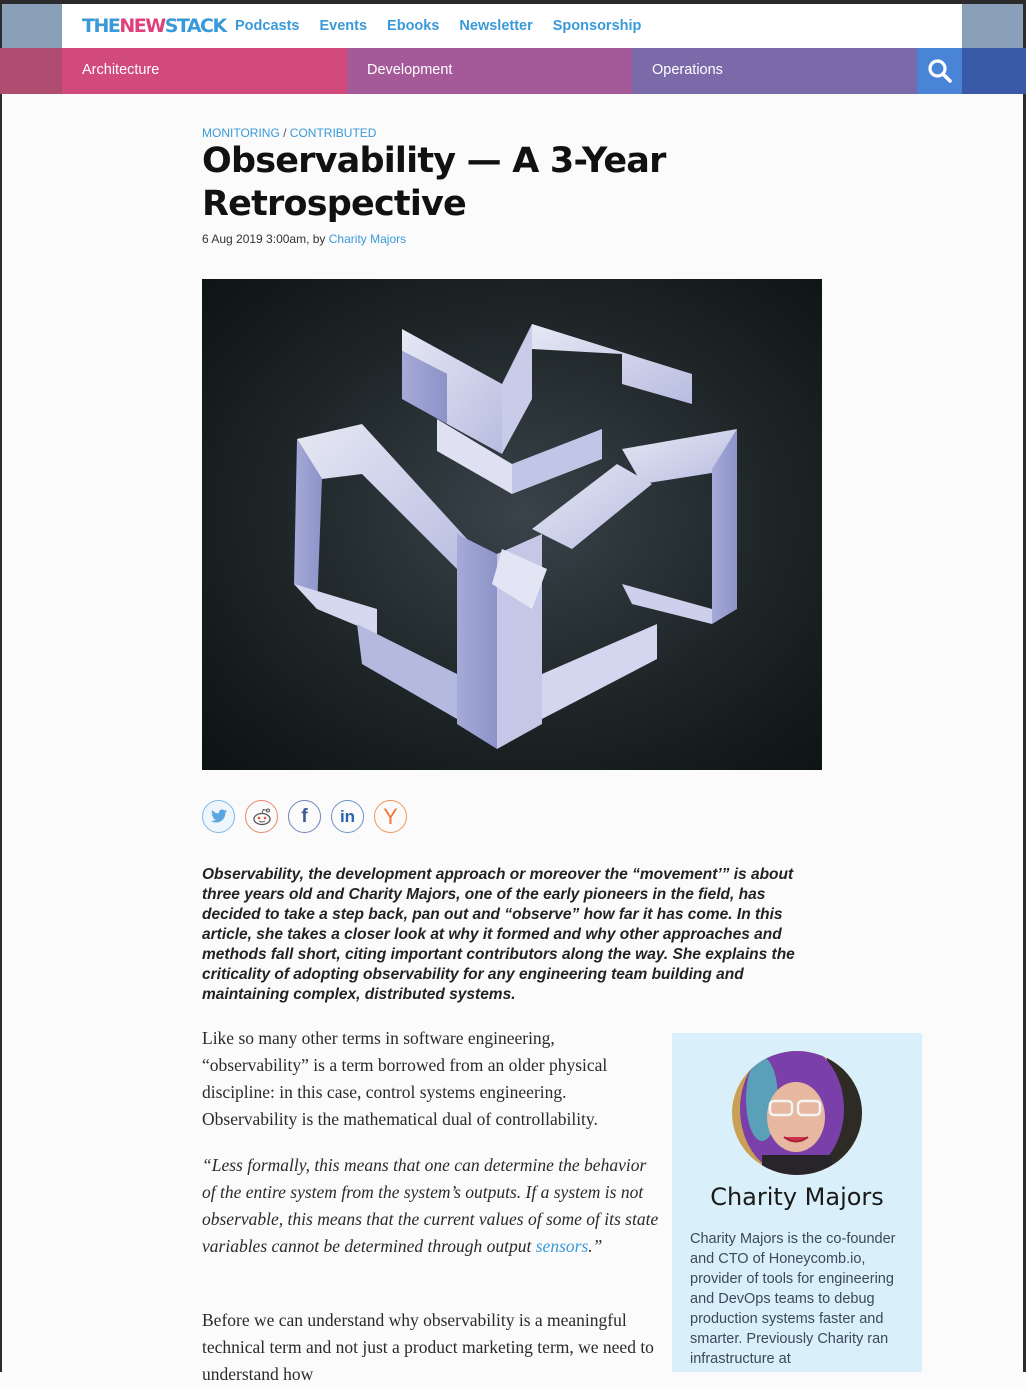 The image size is (1026, 1388). I want to click on site-logo: THENEWSTACK, so click(155, 26).